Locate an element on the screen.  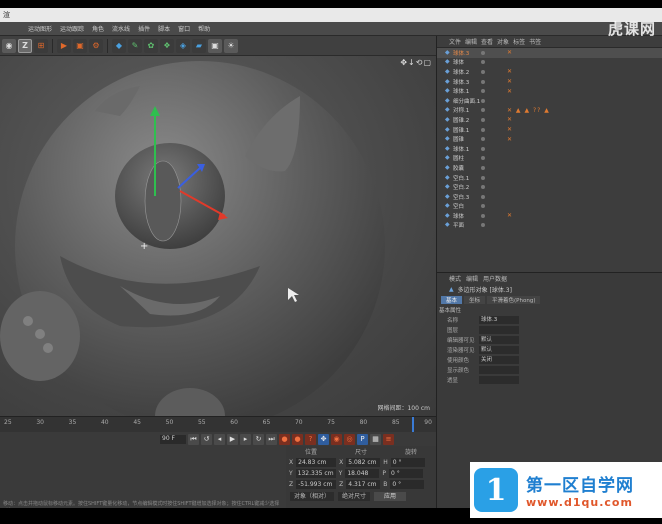
floor-icon: ▰ is located at coordinates (199, 45).